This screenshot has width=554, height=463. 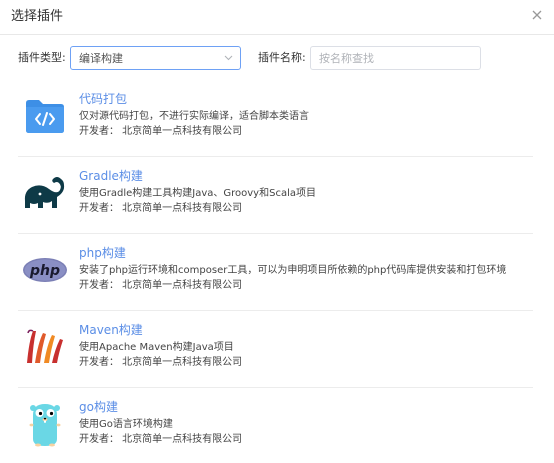 What do you see at coordinates (42, 57) in the screenshot?
I see `plugin-type-label: 插件类型:` at bounding box center [42, 57].